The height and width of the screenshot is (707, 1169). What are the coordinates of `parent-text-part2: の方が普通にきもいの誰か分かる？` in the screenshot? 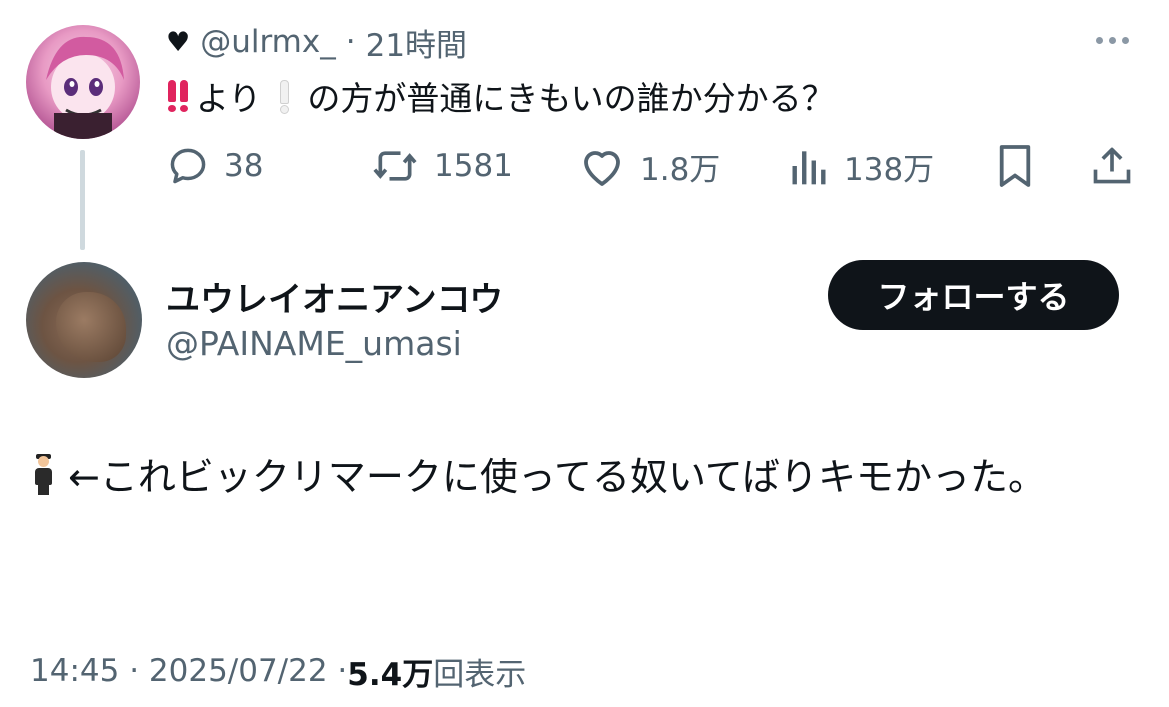 It's located at (571, 98).